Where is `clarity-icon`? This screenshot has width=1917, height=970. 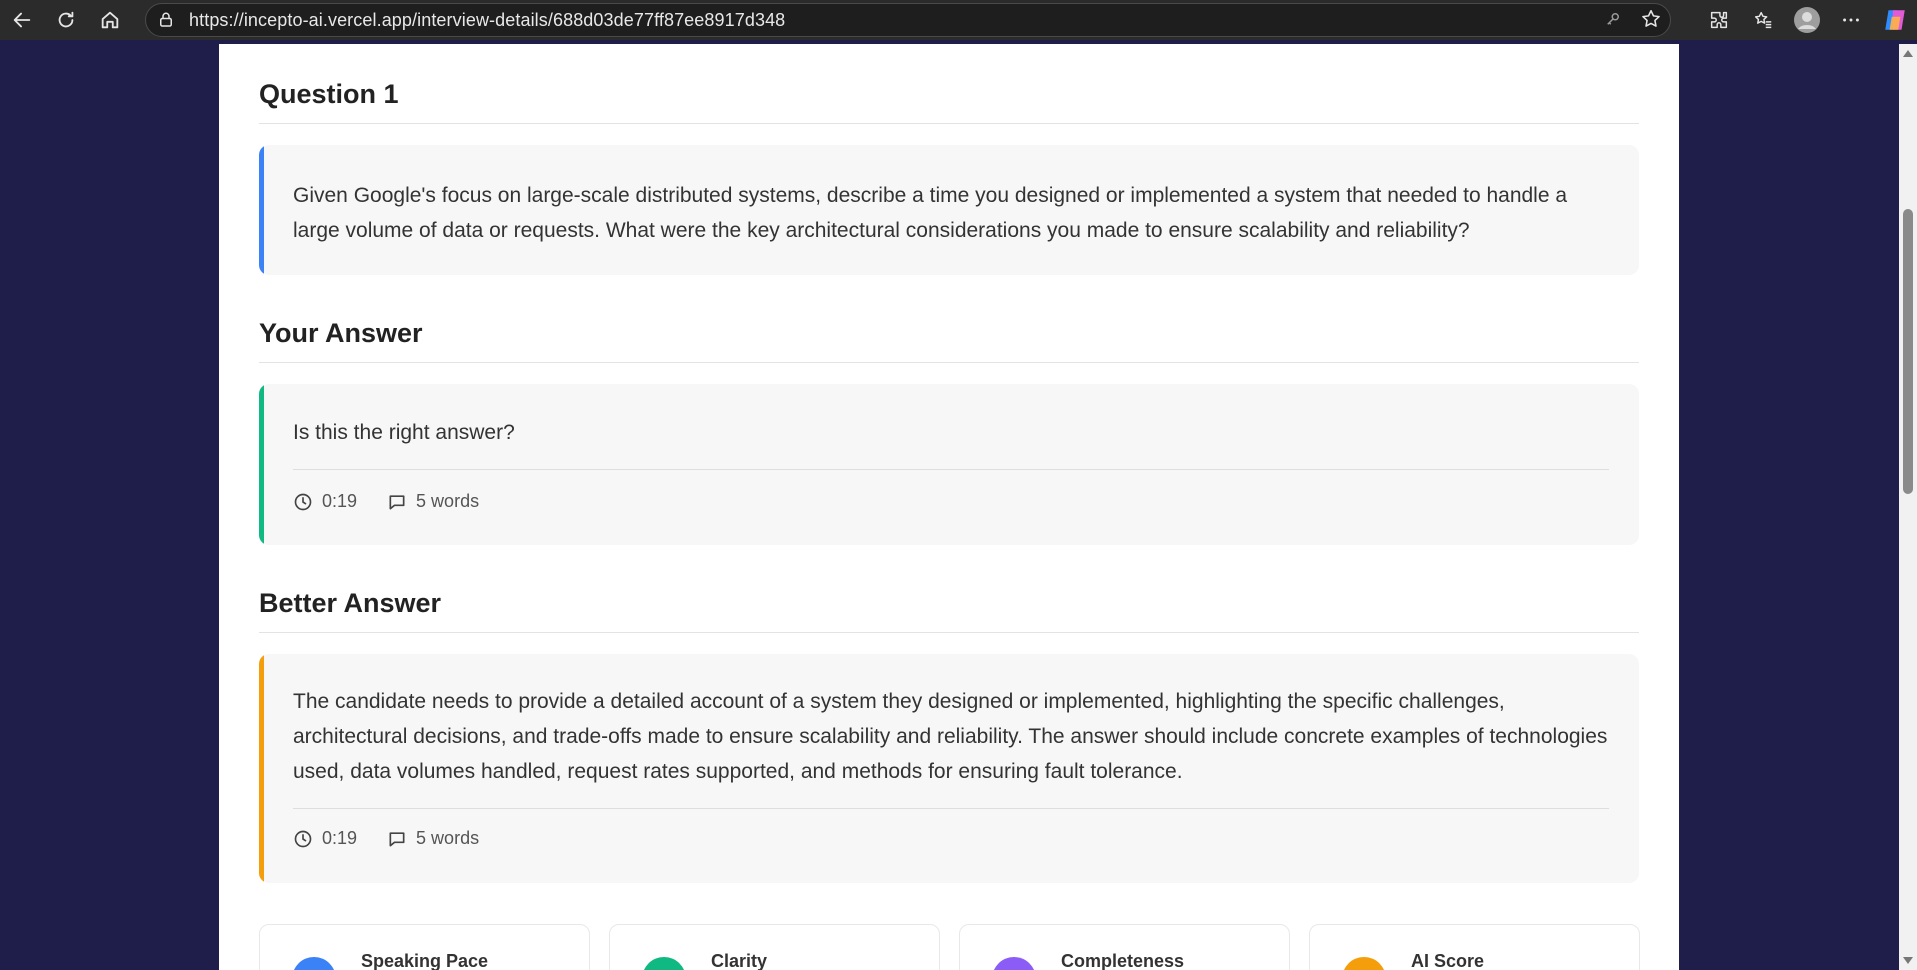 clarity-icon is located at coordinates (664, 963).